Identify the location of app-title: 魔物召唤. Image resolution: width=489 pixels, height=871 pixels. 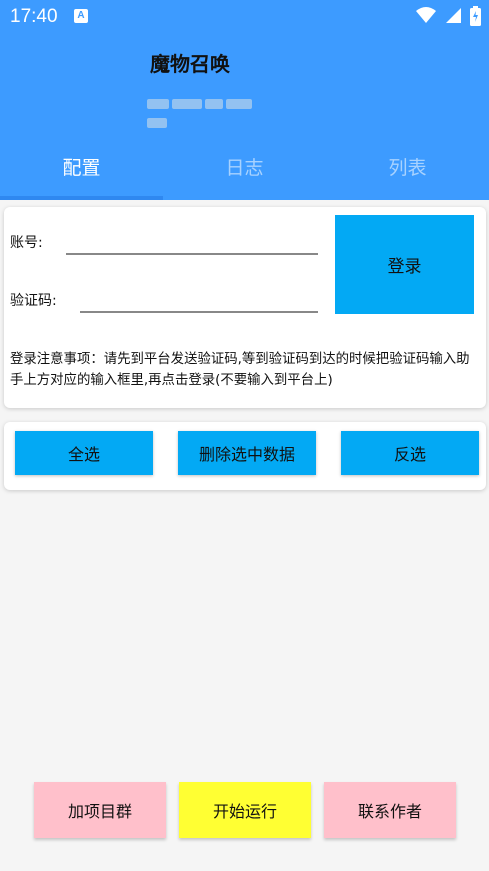
(190, 64).